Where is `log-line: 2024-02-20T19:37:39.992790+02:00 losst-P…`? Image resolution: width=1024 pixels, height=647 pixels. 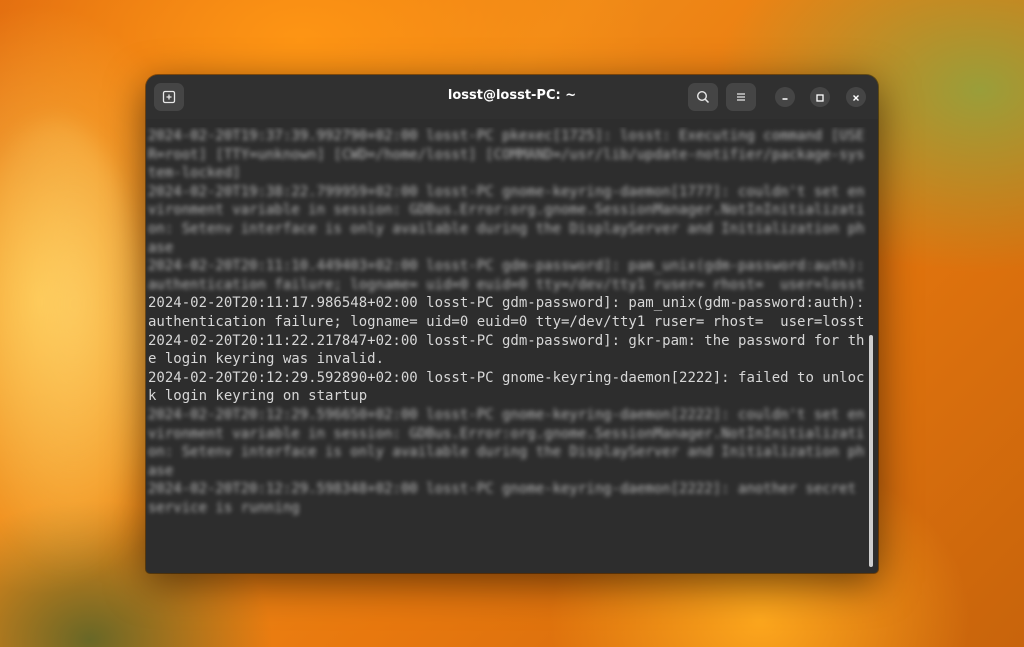 log-line: 2024-02-20T19:37:39.992790+02:00 losst-P… is located at coordinates (506, 155).